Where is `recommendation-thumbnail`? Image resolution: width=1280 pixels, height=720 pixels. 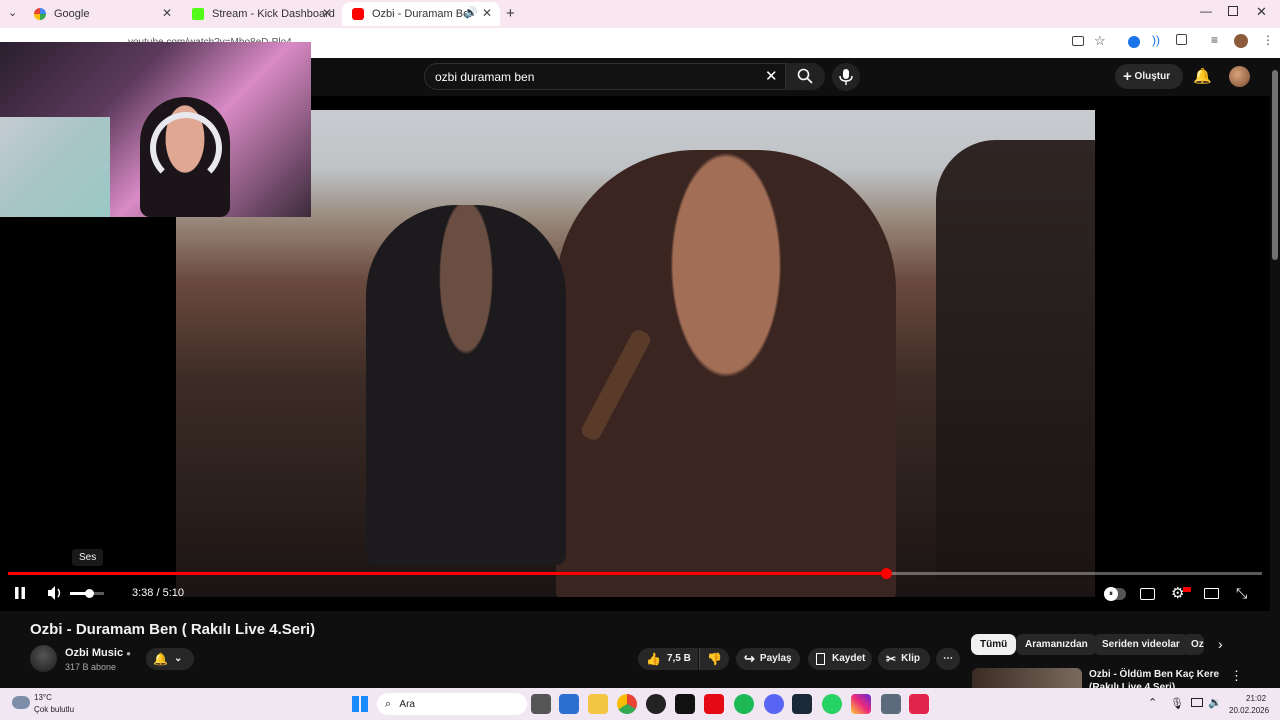 recommendation-thumbnail is located at coordinates (1027, 678).